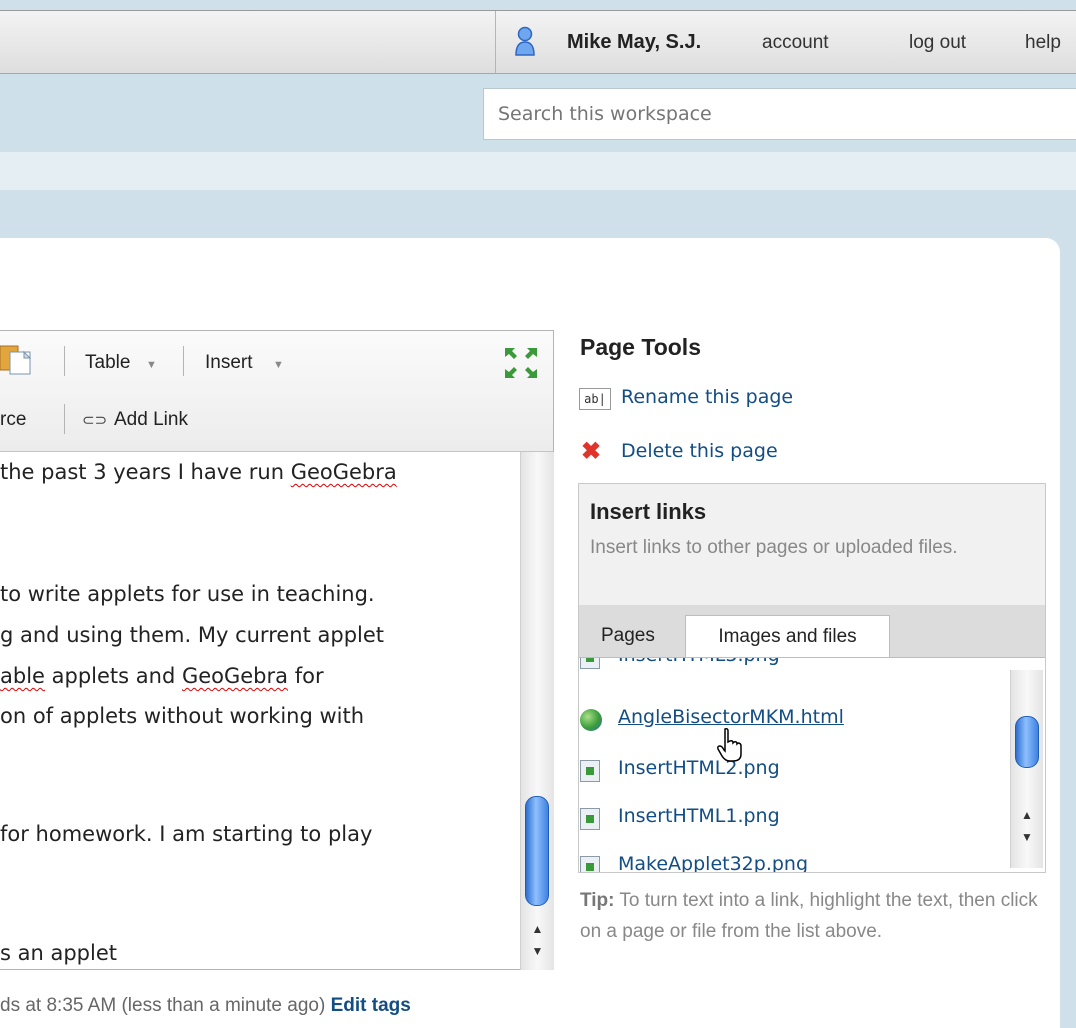  I want to click on insert-menu: Insert, so click(229, 363).